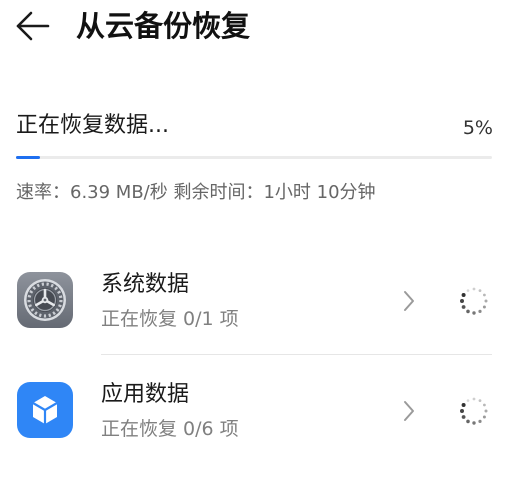 The width and height of the screenshot is (520, 483). What do you see at coordinates (145, 394) in the screenshot?
I see `item-title: 应用数据` at bounding box center [145, 394].